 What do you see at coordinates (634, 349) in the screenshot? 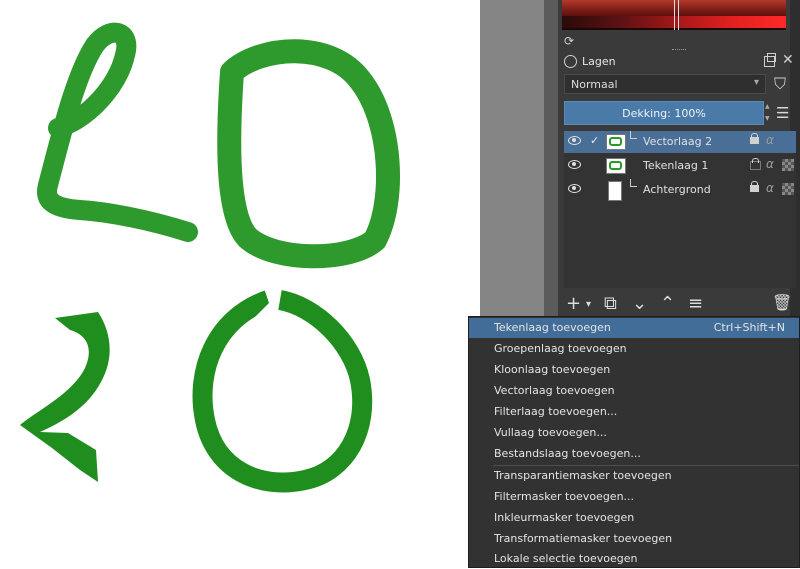
I see `menu-item-groepenlaag: Groepenlaag toevoegen` at bounding box center [634, 349].